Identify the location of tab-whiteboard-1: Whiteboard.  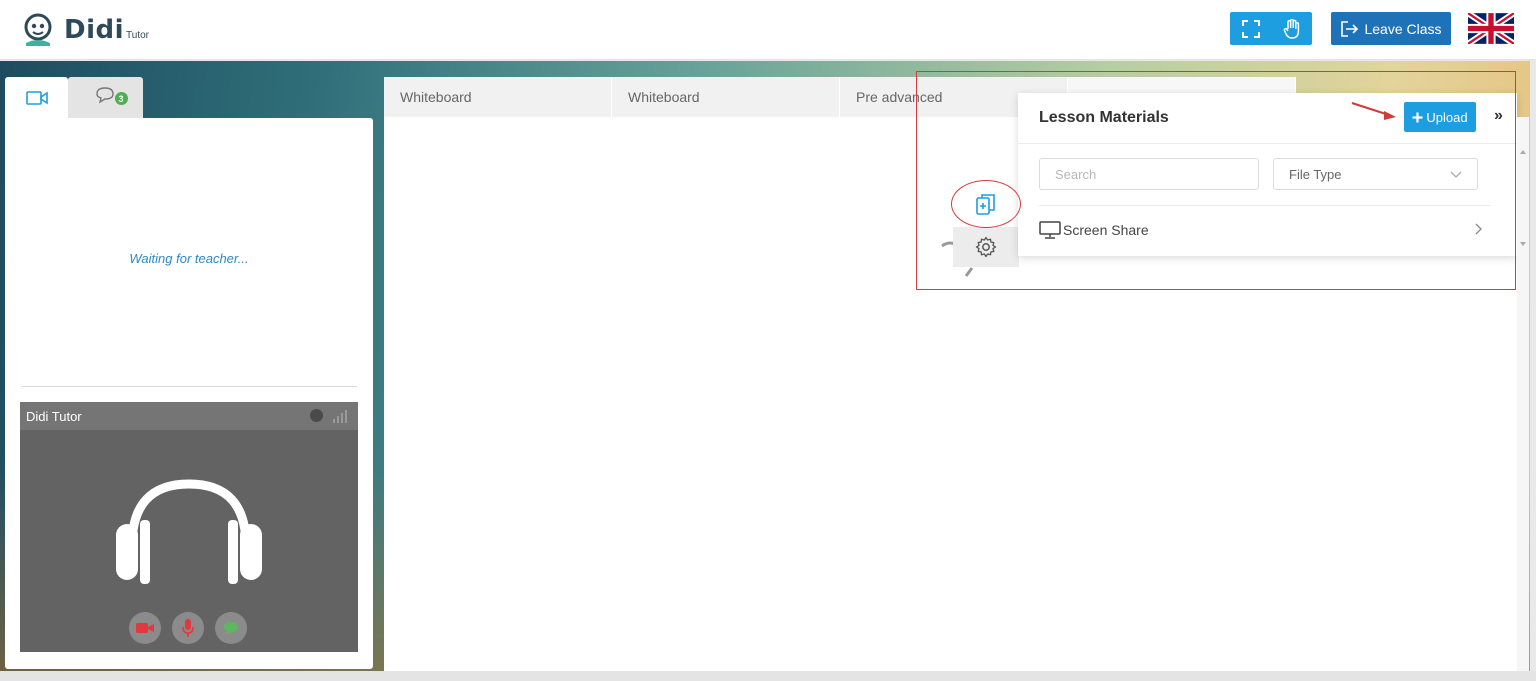
(498, 97).